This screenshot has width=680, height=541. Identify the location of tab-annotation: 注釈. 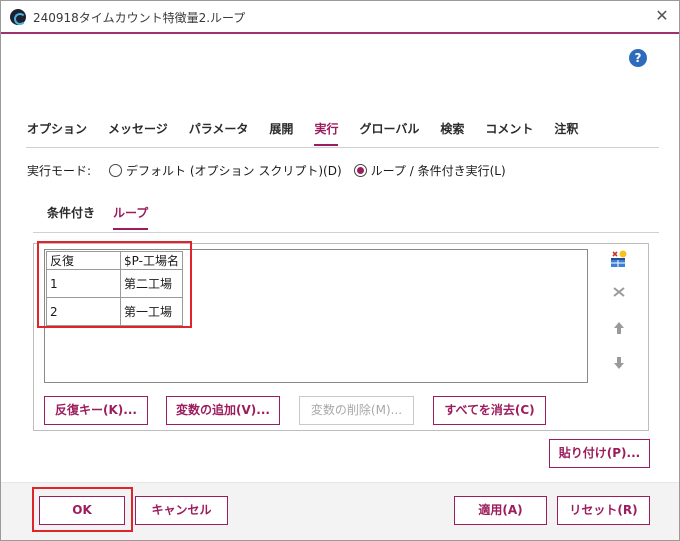
(566, 128).